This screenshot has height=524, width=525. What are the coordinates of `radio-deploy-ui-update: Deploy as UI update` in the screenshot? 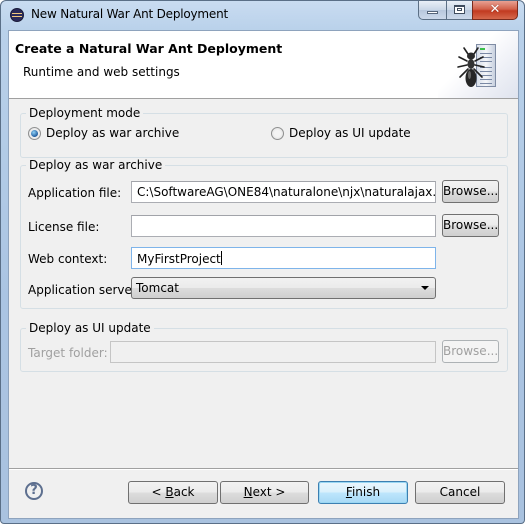 It's located at (341, 133).